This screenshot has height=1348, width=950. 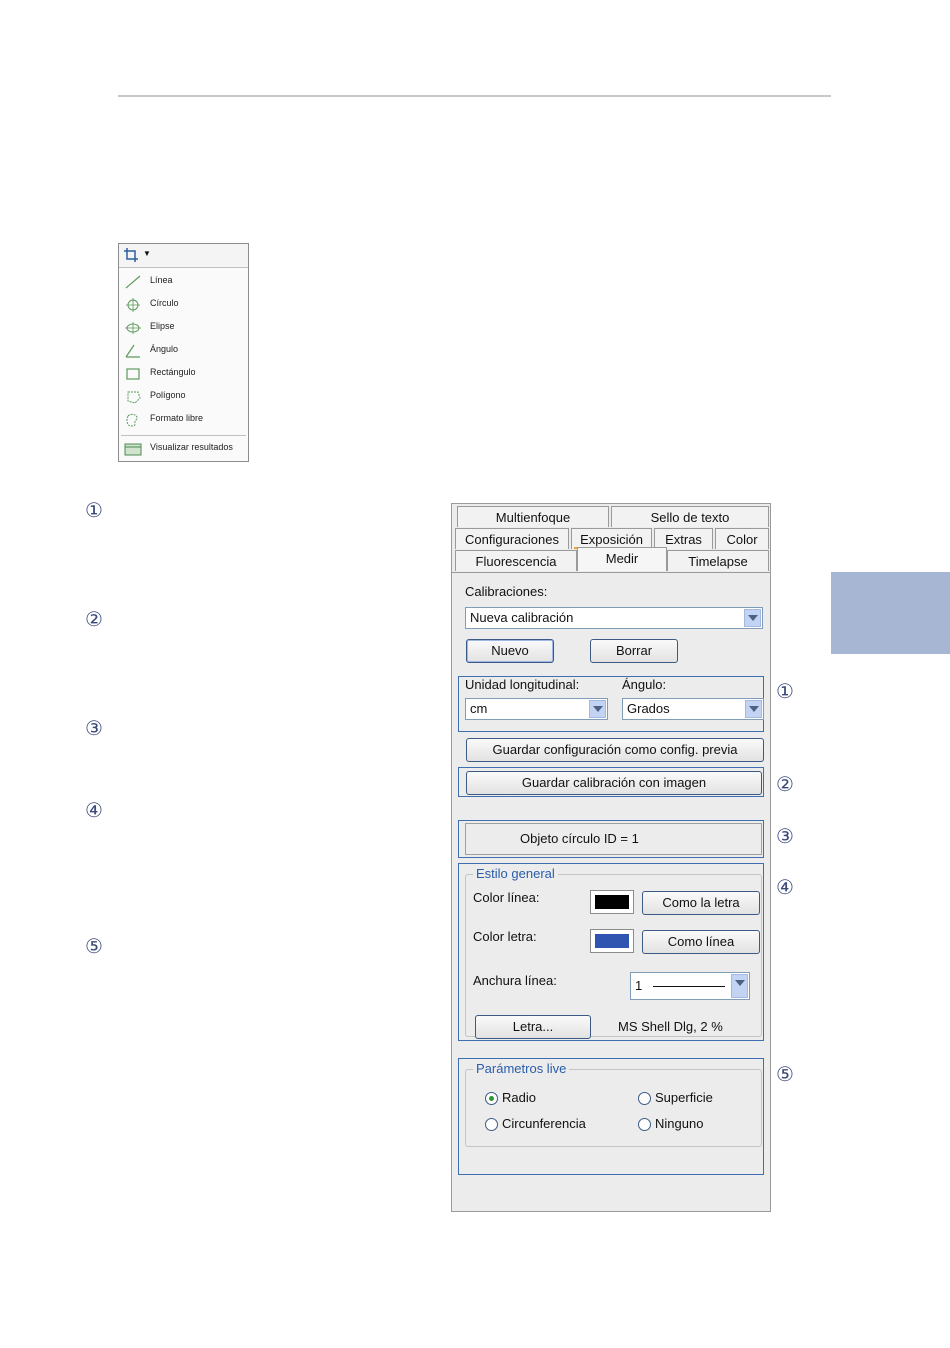 I want to click on header-rule, so click(x=474, y=96).